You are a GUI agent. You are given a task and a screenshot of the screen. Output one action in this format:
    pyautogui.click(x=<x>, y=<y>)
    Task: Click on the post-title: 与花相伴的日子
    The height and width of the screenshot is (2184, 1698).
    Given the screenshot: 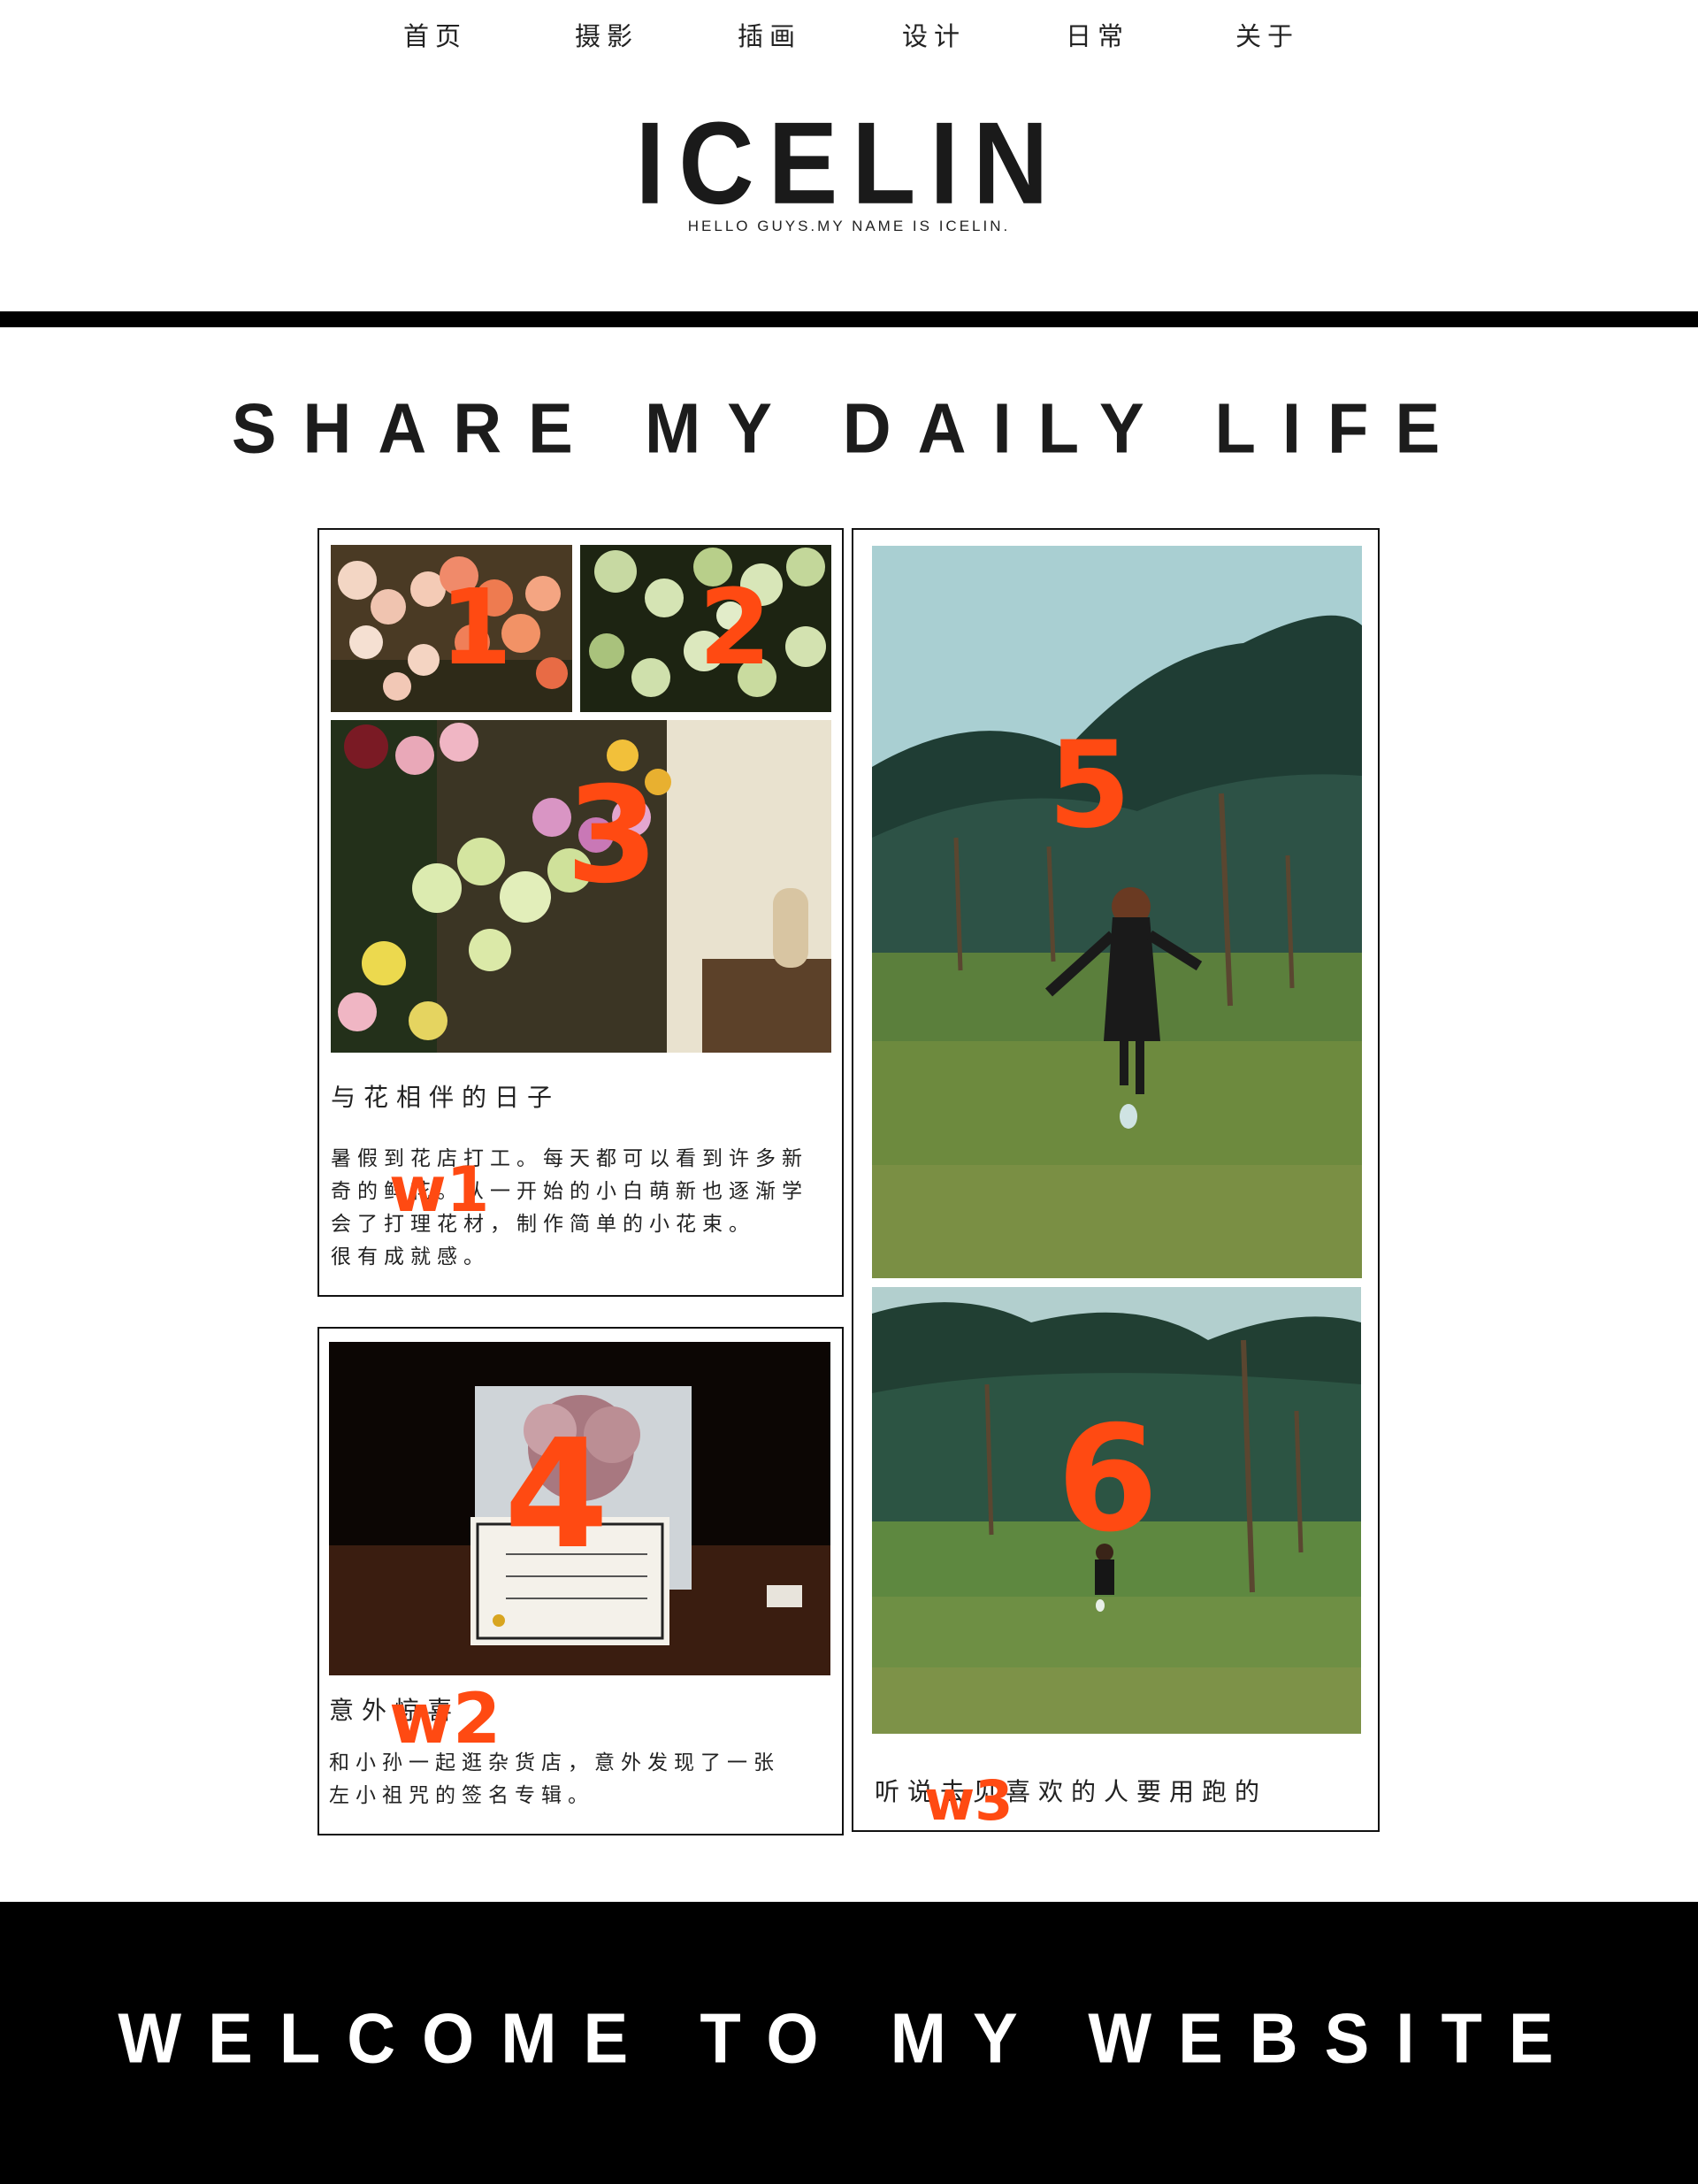 What is the action you would take?
    pyautogui.click(x=445, y=1096)
    